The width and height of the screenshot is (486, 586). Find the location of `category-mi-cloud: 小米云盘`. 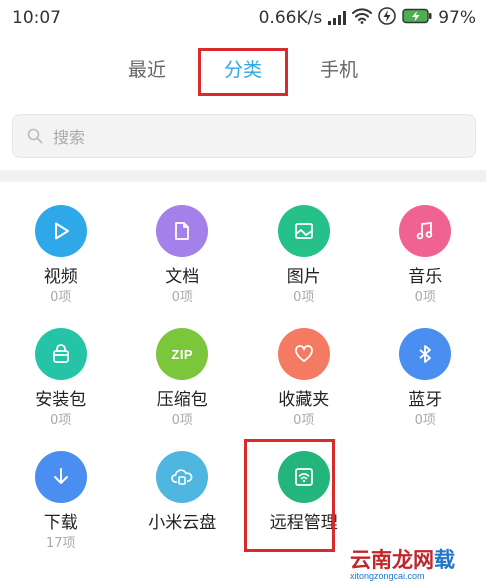

category-mi-cloud: 小米云盘 is located at coordinates (183, 512).